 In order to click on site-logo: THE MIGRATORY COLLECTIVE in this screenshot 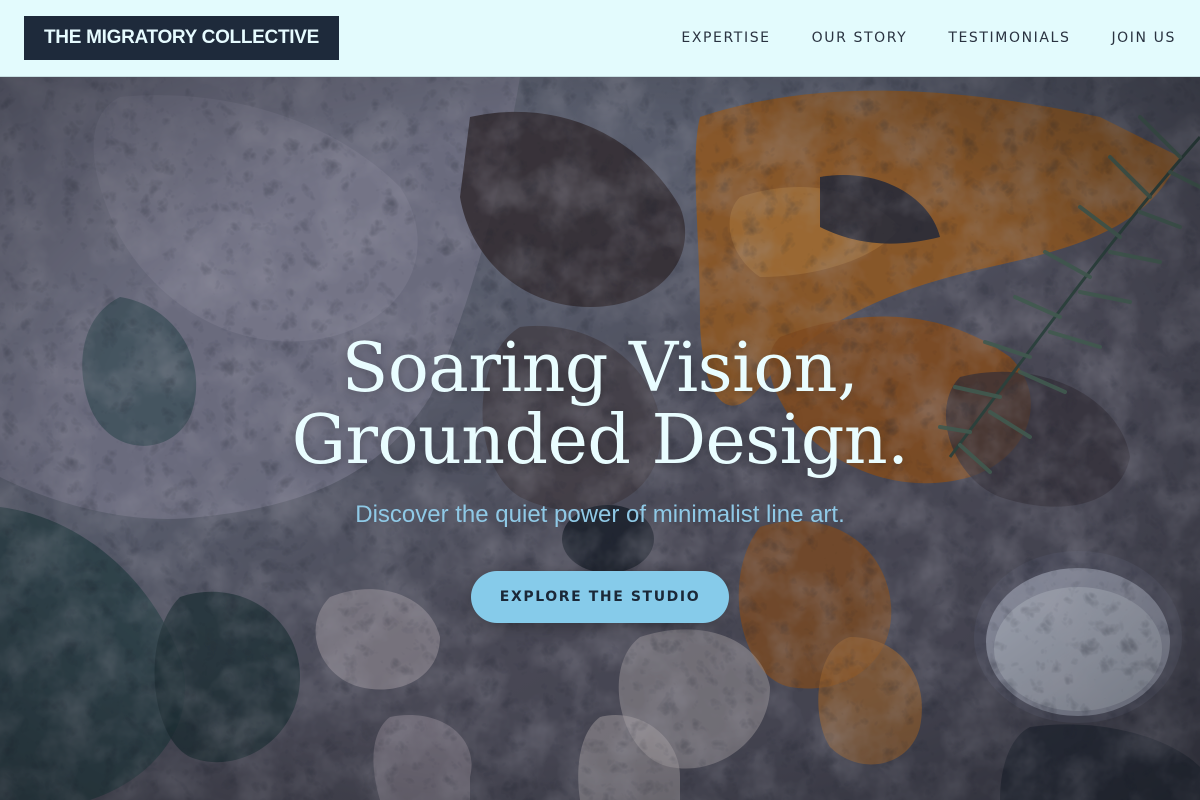, I will do `click(181, 38)`.